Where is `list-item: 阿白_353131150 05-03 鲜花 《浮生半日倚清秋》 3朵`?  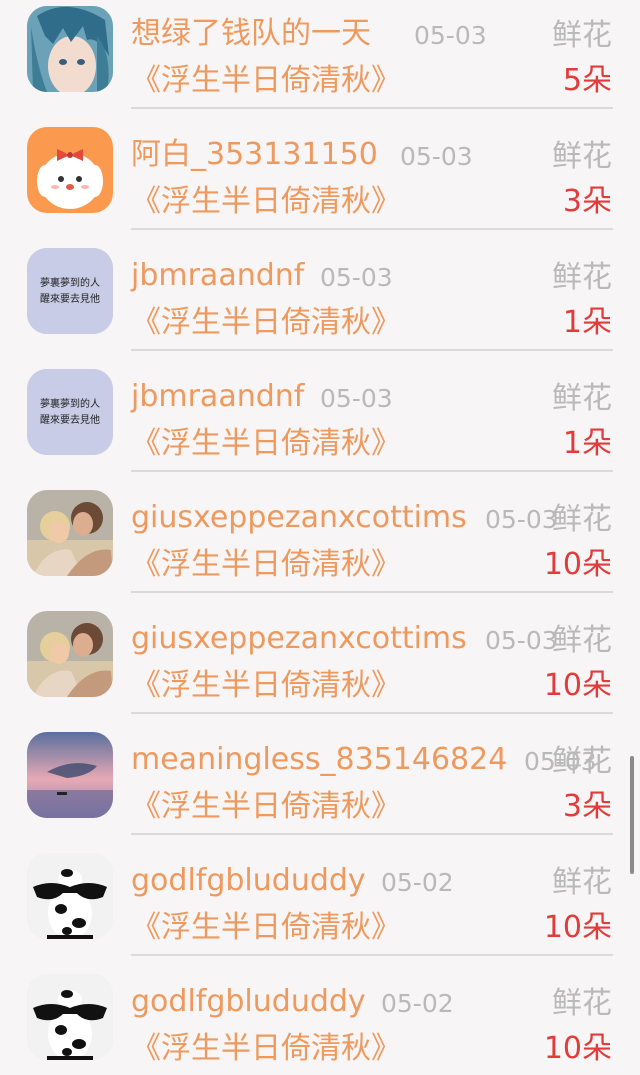
list-item: 阿白_353131150 05-03 鲜花 《浮生半日倚清秋》 3朵 is located at coordinates (320, 169).